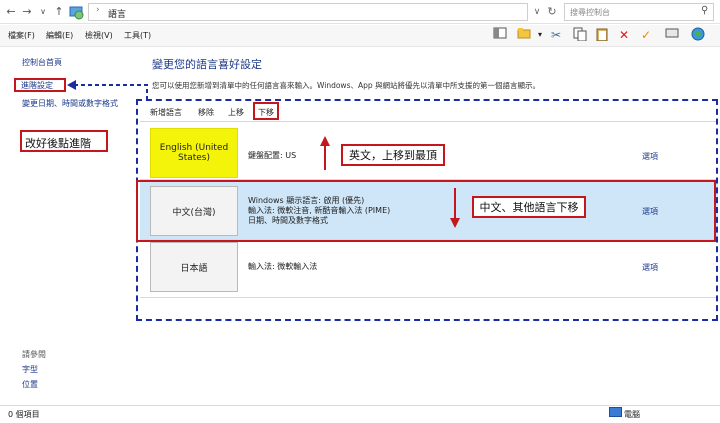 This screenshot has width=720, height=423. What do you see at coordinates (24, 414) in the screenshot?
I see `status-item-count: 0 個項目` at bounding box center [24, 414].